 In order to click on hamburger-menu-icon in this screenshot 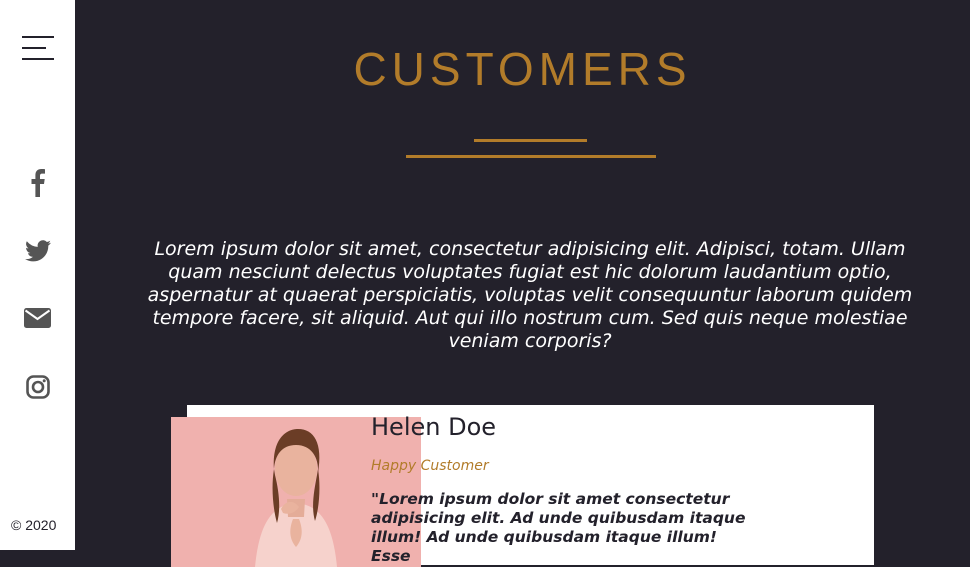, I will do `click(38, 49)`.